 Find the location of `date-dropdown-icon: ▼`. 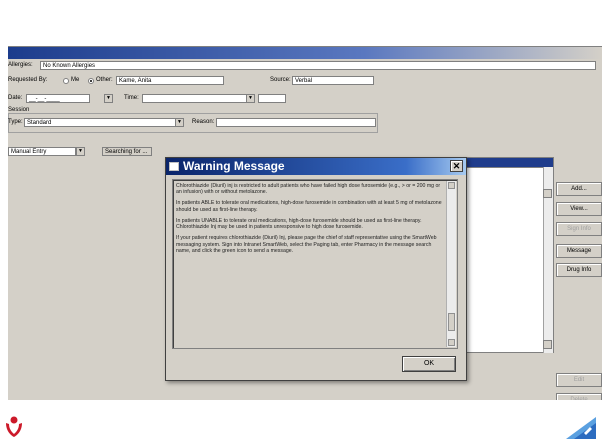

date-dropdown-icon: ▼ is located at coordinates (108, 98).